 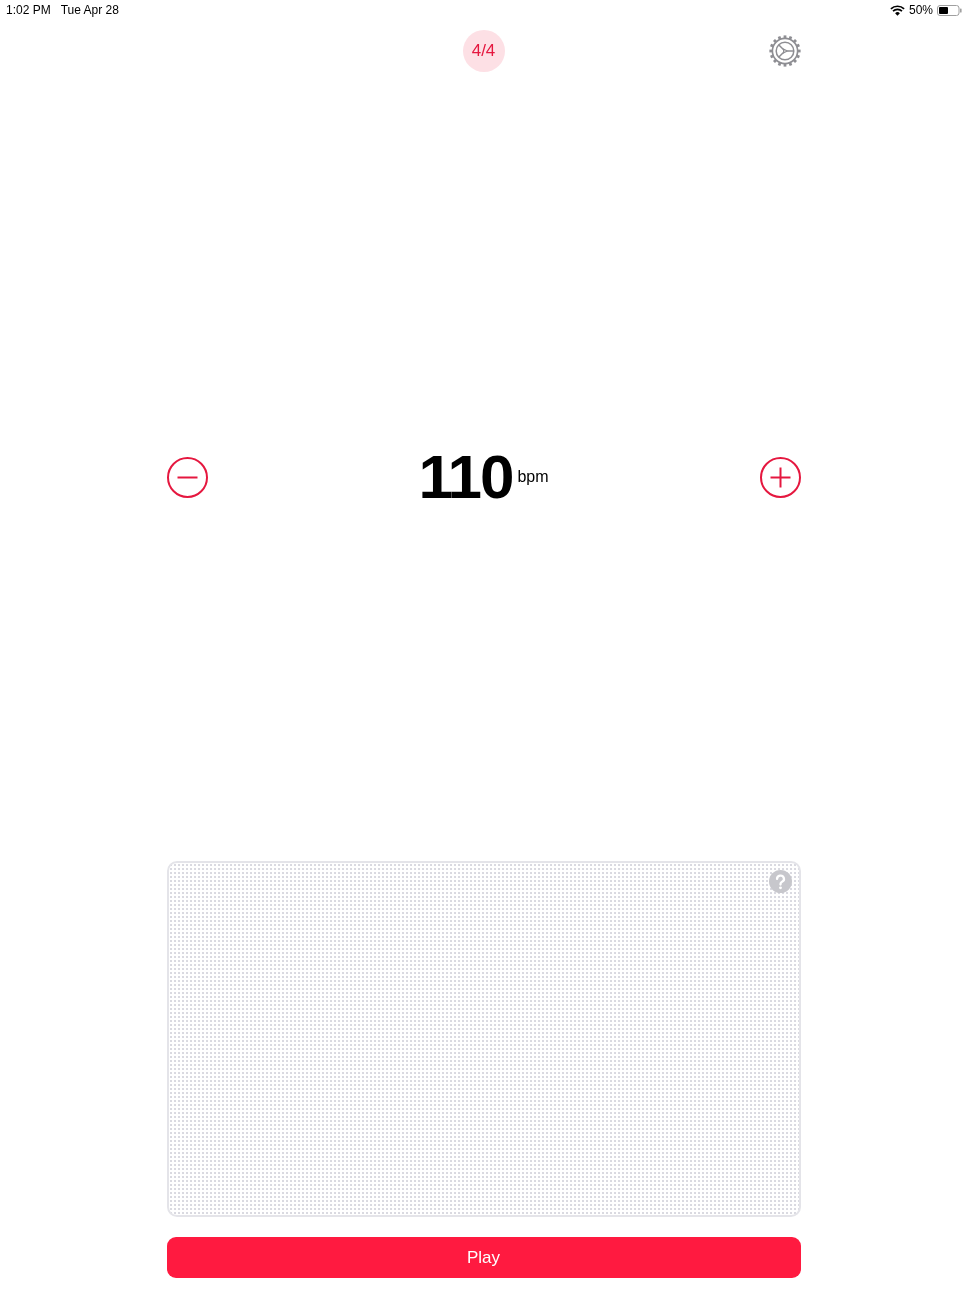 What do you see at coordinates (533, 477) in the screenshot?
I see `tempo-unit: bpm` at bounding box center [533, 477].